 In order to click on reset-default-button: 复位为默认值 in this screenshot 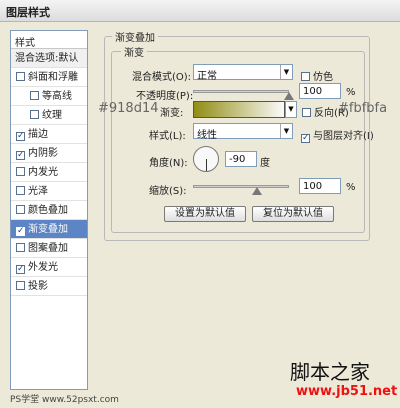, I will do `click(293, 214)`.